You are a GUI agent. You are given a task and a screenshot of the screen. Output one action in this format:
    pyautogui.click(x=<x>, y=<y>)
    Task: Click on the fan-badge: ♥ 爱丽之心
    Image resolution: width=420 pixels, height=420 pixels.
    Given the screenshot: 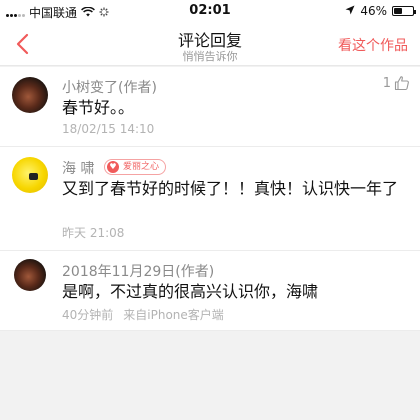 What is the action you would take?
    pyautogui.click(x=135, y=167)
    